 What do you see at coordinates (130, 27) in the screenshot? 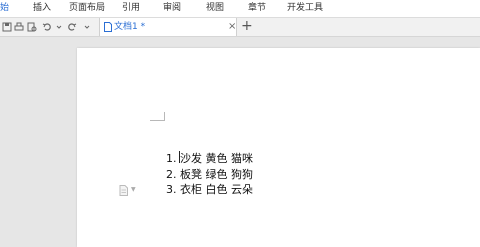
I see `document-tab-title: 文档1 *` at bounding box center [130, 27].